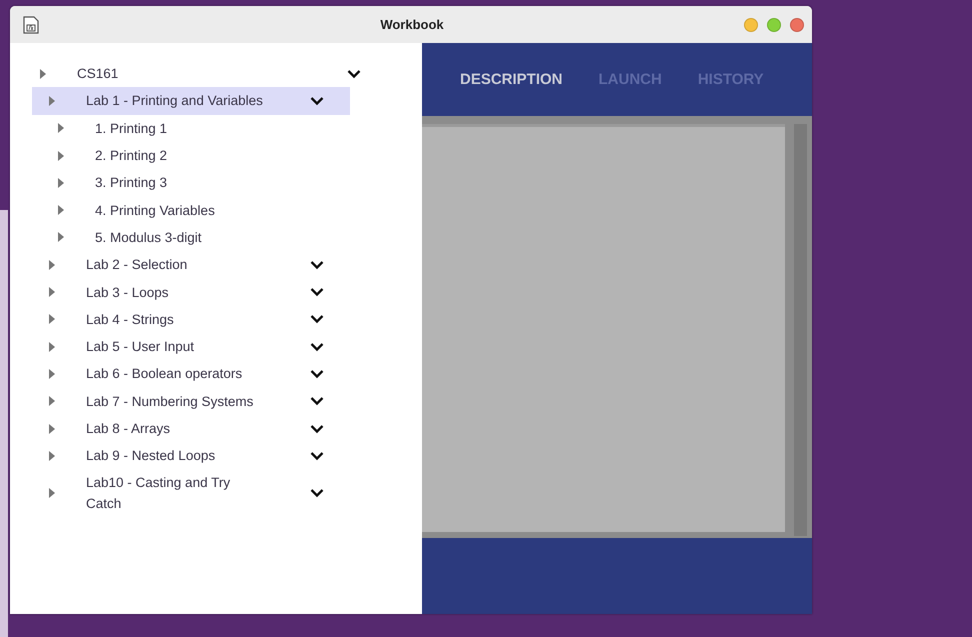 This screenshot has width=972, height=637. I want to click on tree-item-label: Lab 8 - Arrays, so click(129, 429).